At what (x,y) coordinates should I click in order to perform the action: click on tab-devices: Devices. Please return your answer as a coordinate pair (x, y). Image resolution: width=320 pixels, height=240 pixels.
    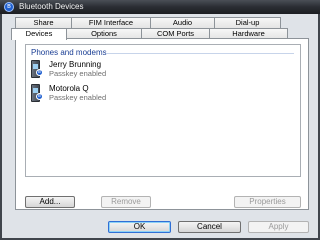
    Looking at the image, I should click on (39, 34).